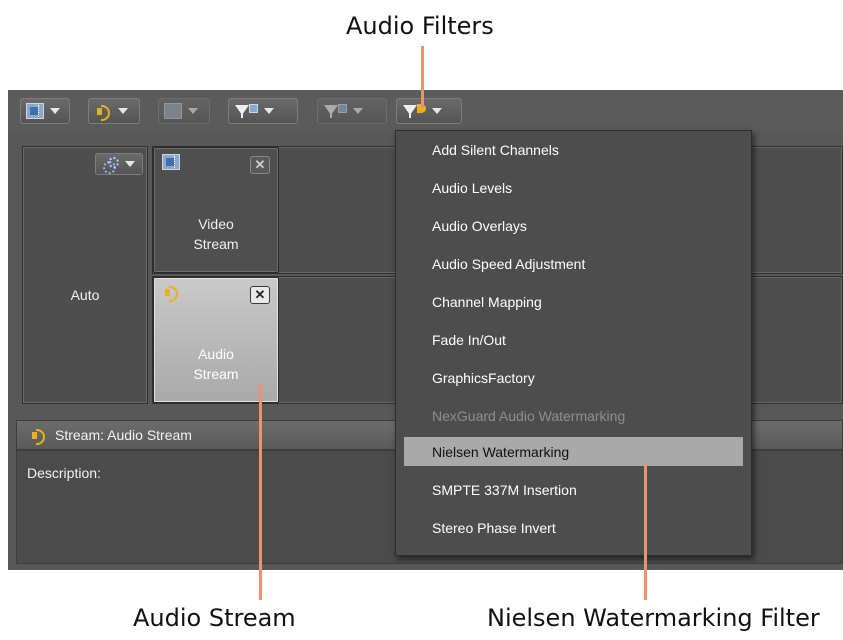  Describe the element at coordinates (216, 210) in the screenshot. I see `video-stream-tile: ✕ Video Stream` at that location.